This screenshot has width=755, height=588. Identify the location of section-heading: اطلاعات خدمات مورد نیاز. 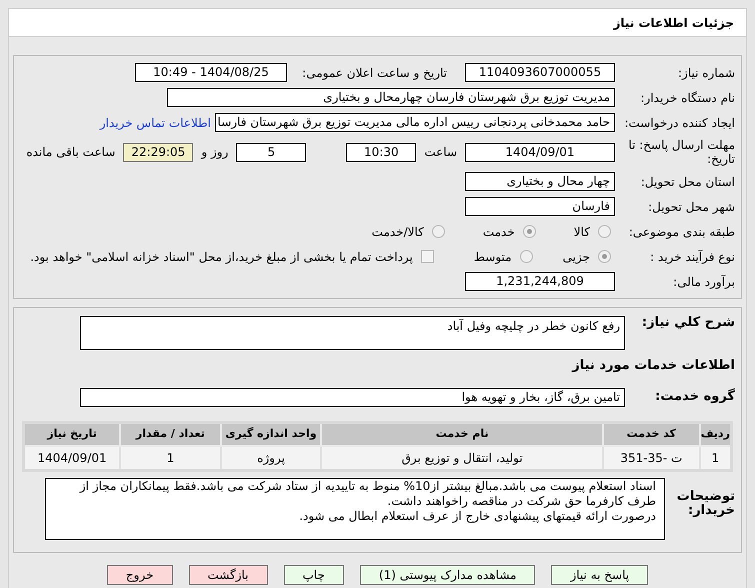
(652, 366).